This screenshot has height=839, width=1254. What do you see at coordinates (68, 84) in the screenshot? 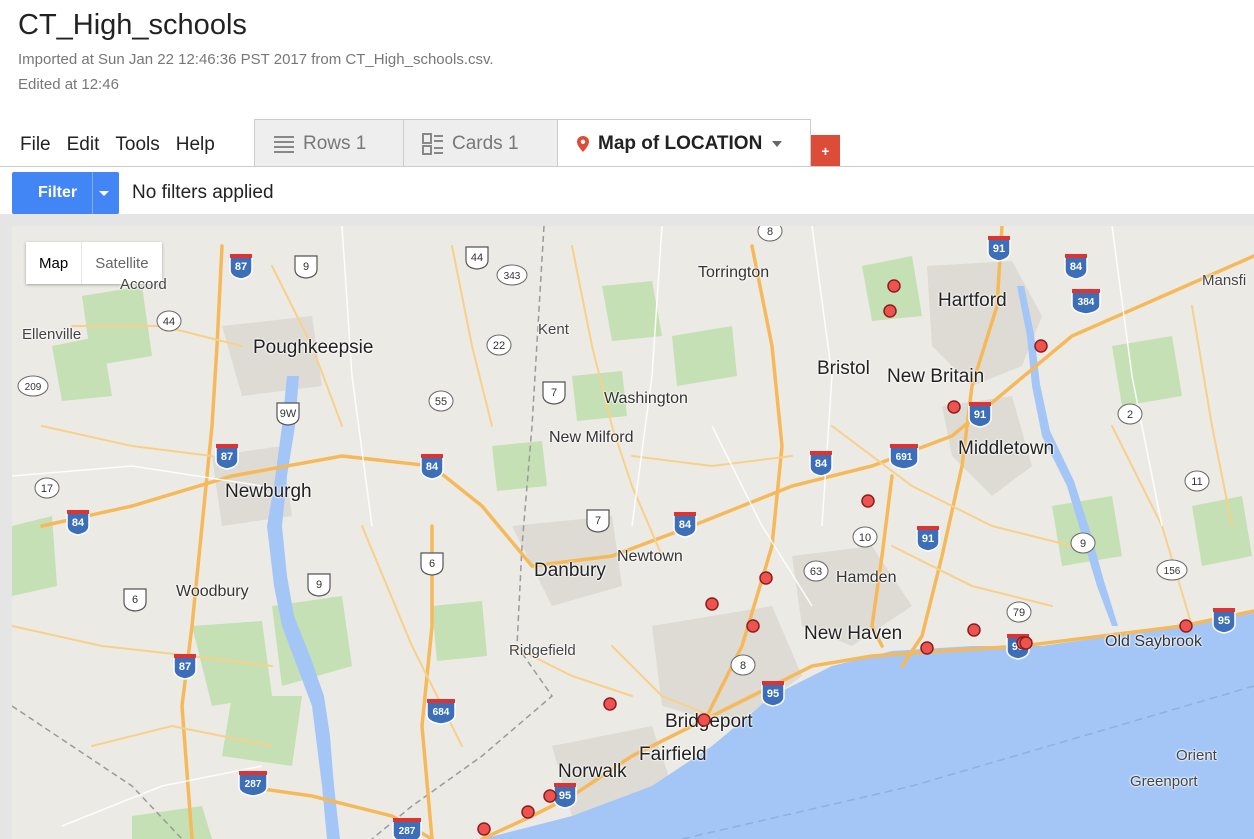
I see `edit-info: Edited at 12:46` at bounding box center [68, 84].